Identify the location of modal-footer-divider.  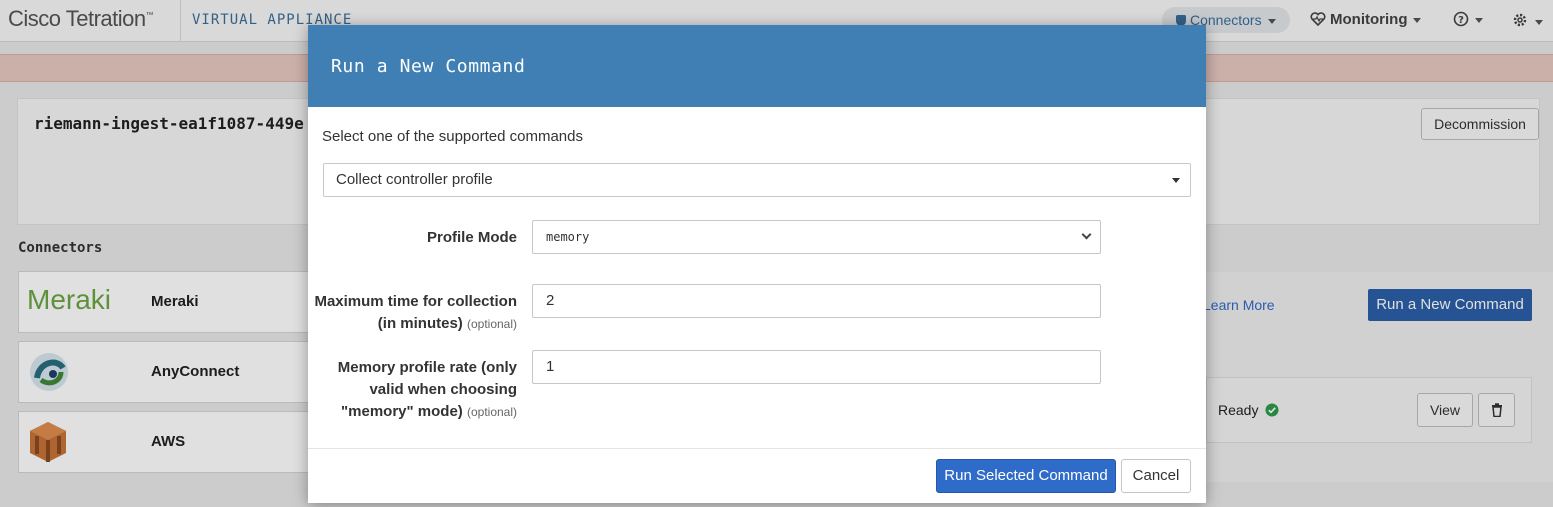
(757, 448).